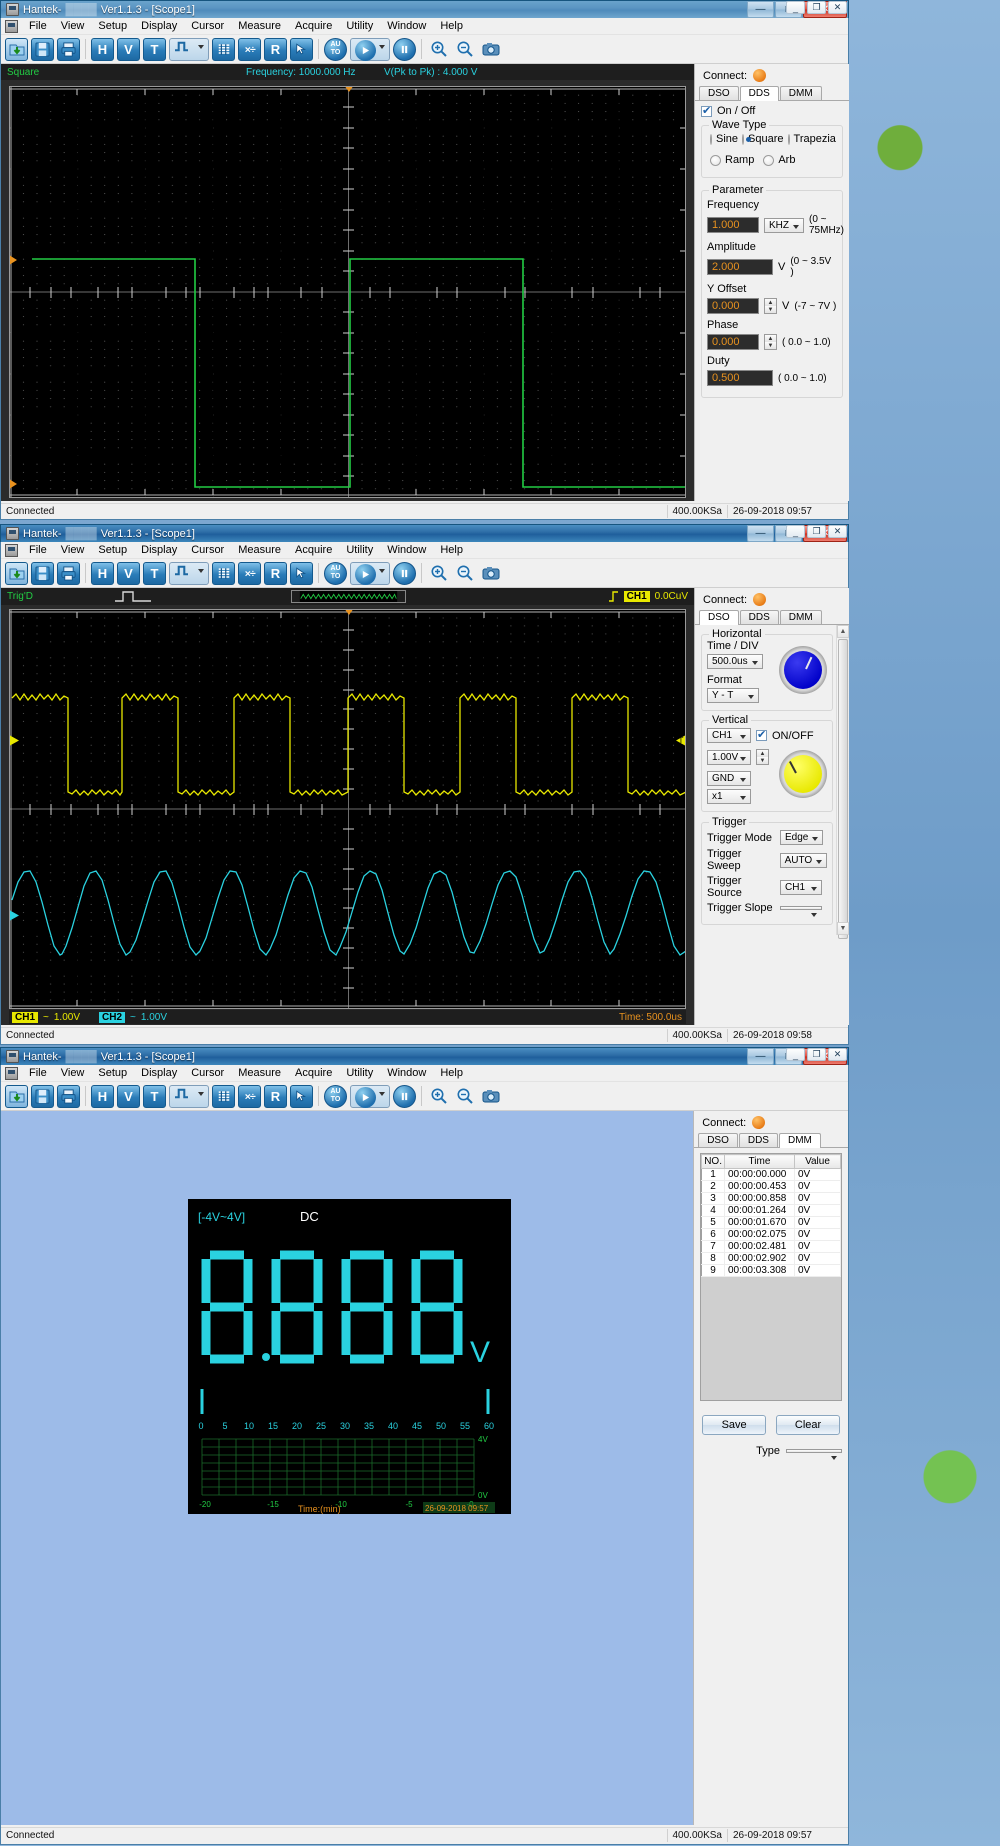 The image size is (1000, 1846). Describe the element at coordinates (359, 550) in the screenshot. I see `menu-utility-2: Utility` at that location.